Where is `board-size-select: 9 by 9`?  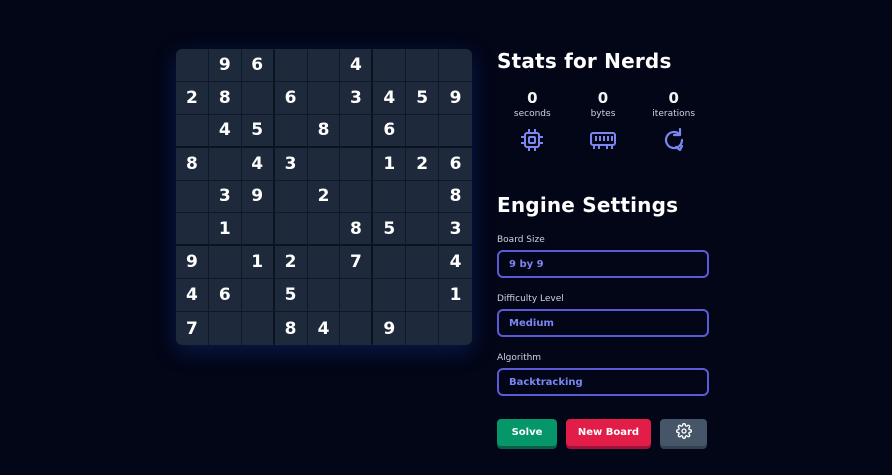 board-size-select: 9 by 9 is located at coordinates (603, 264).